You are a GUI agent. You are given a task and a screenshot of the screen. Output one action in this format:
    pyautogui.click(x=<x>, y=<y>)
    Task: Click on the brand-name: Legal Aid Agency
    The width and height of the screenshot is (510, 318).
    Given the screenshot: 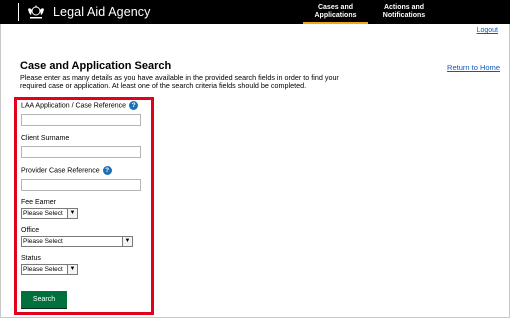 What is the action you would take?
    pyautogui.click(x=102, y=12)
    